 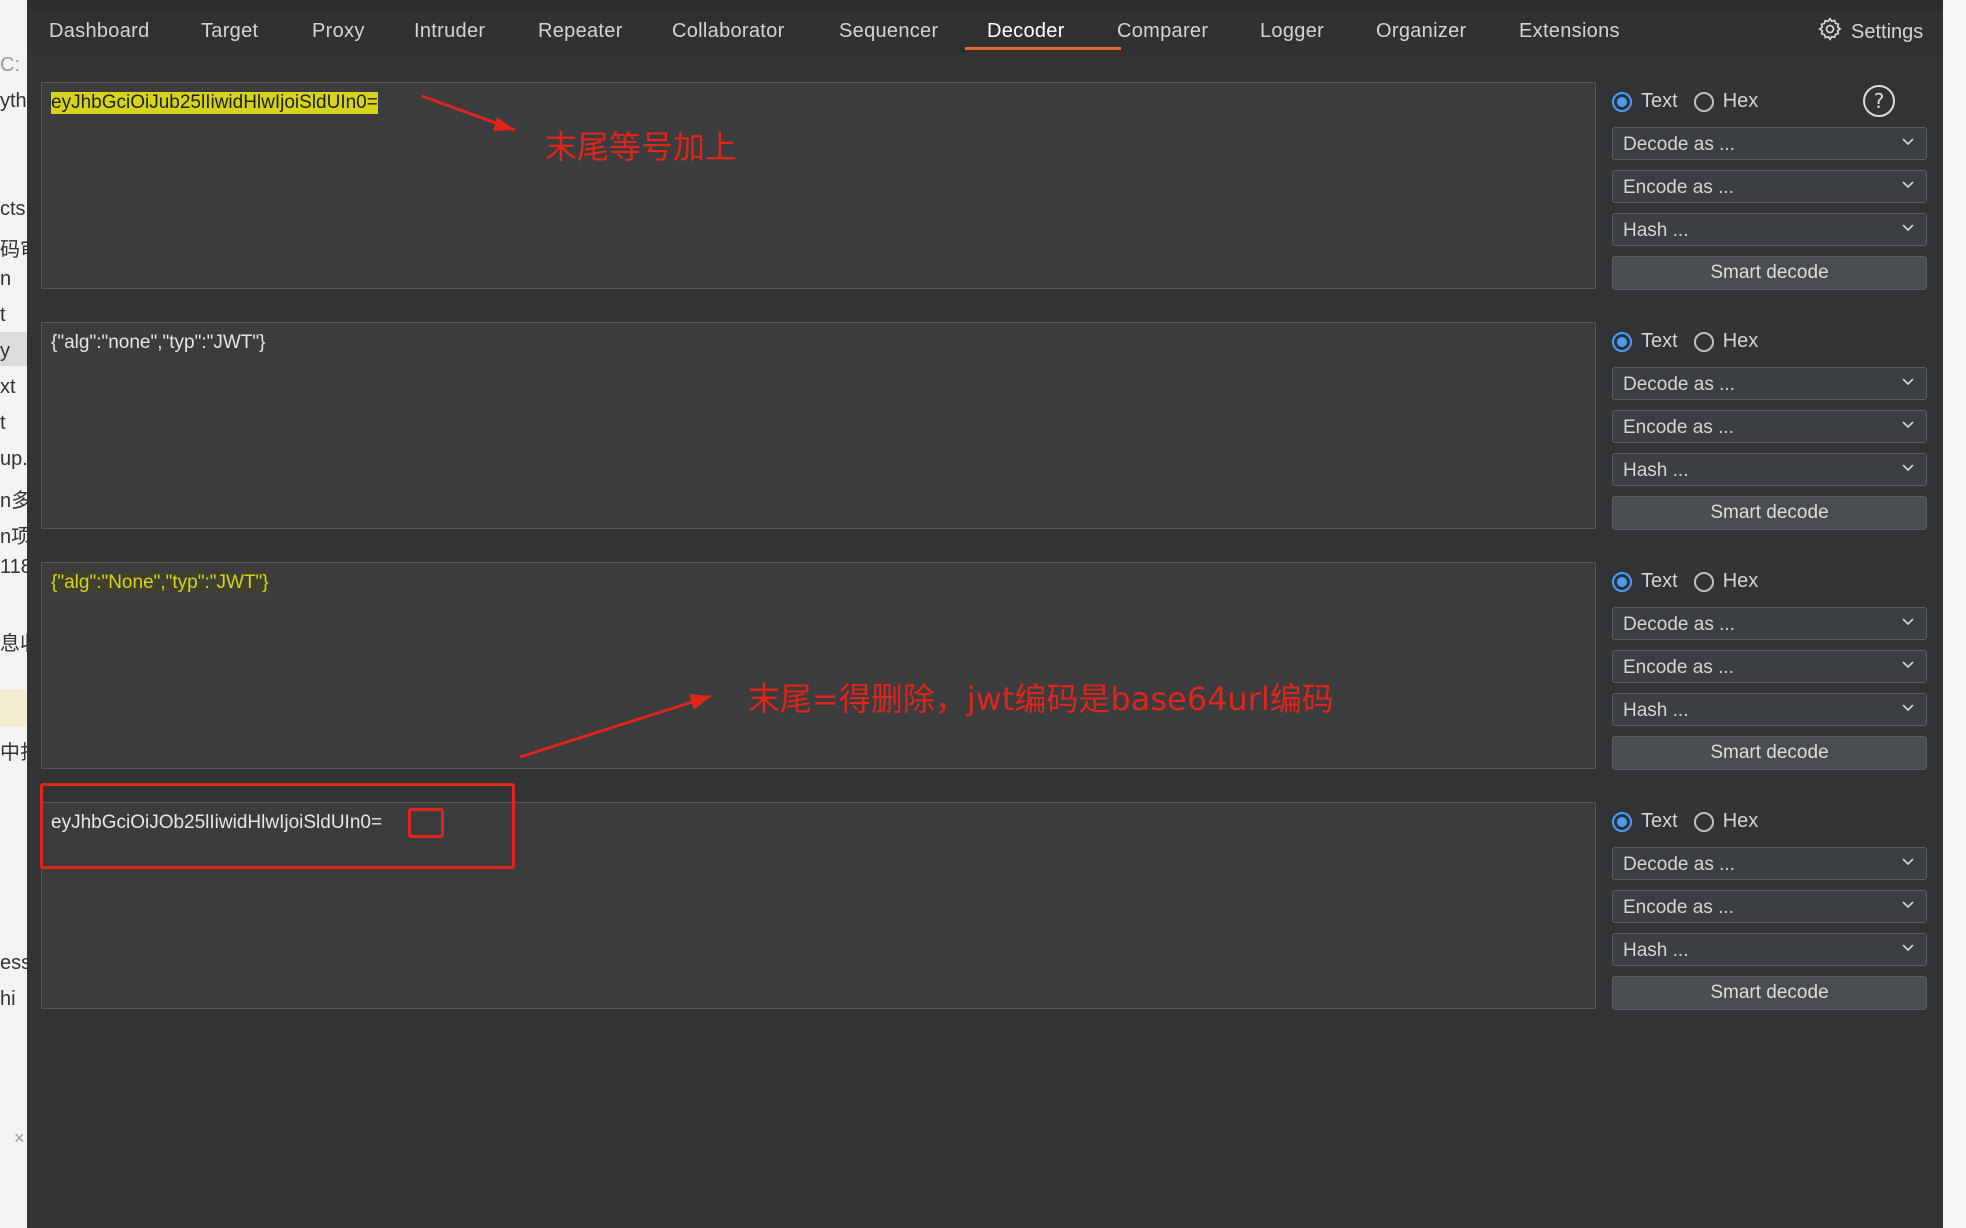 What do you see at coordinates (1954, 614) in the screenshot?
I see `right-window-edge` at bounding box center [1954, 614].